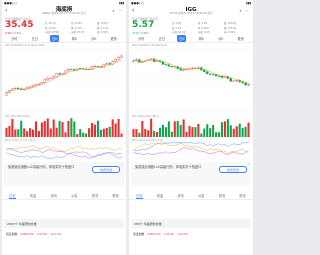 The height and width of the screenshot is (255, 320). Describe the element at coordinates (64, 149) in the screenshot. I see `kdj-line` at that location.